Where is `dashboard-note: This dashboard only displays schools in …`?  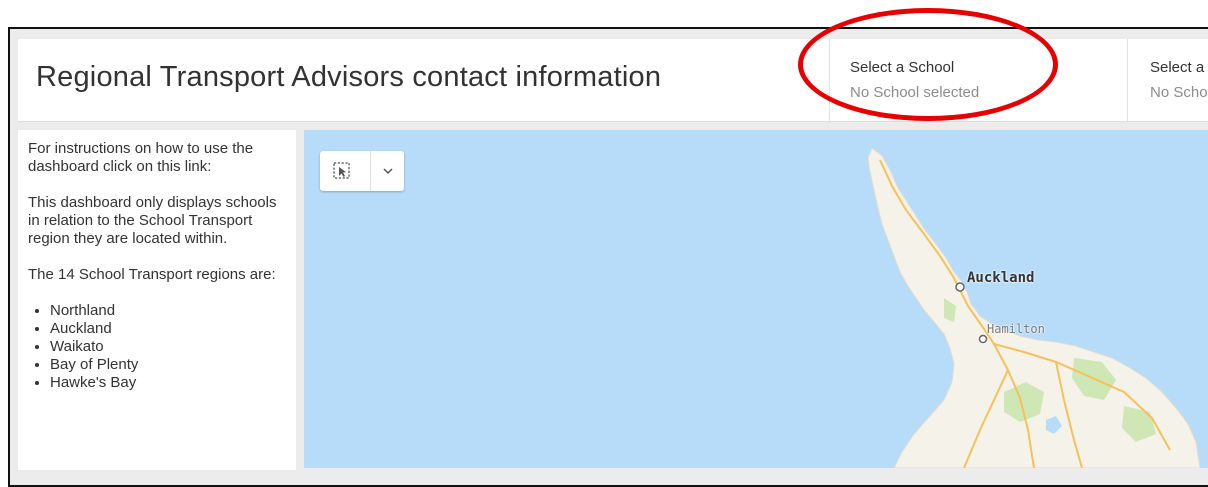
dashboard-note: This dashboard only displays schools in … is located at coordinates (152, 220).